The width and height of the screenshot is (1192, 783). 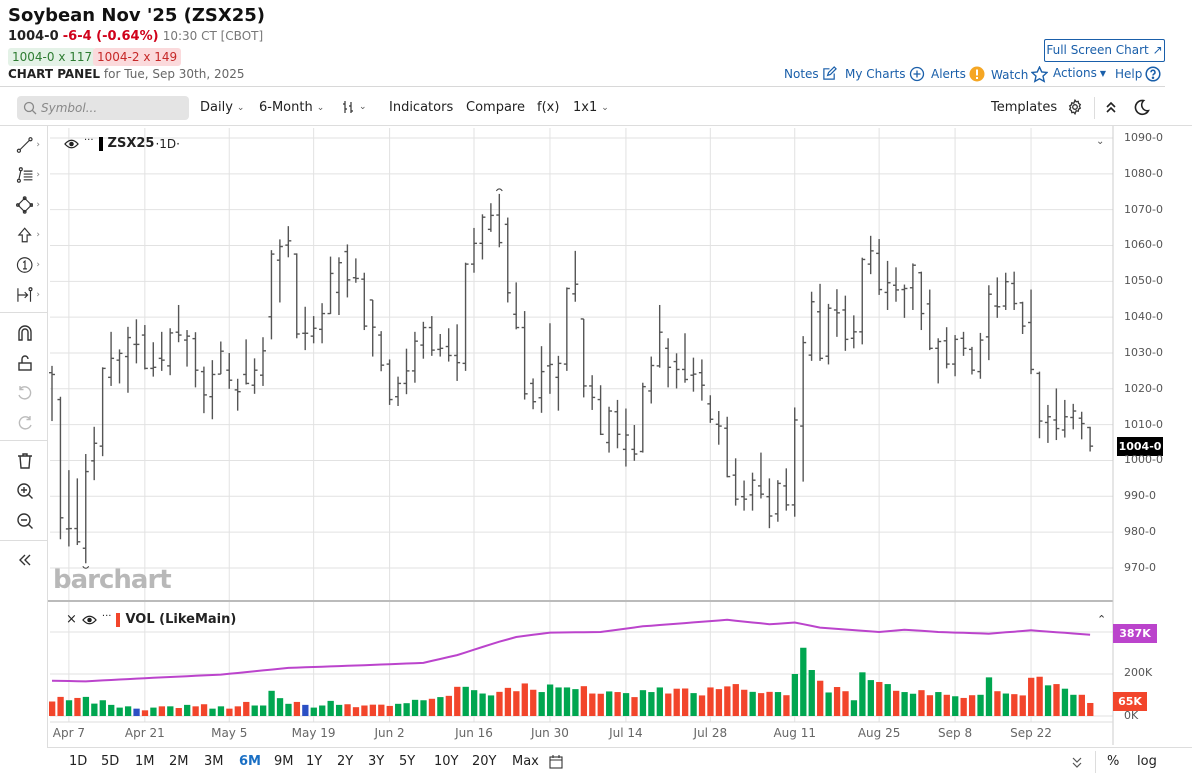 I want to click on range-button-1y: 1Y, so click(x=314, y=761).